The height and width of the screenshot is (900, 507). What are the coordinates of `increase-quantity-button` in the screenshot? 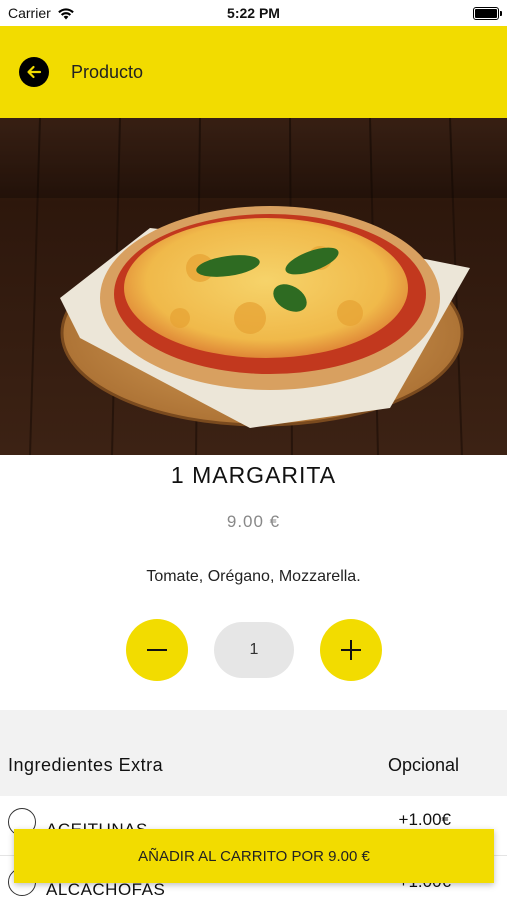 It's located at (351, 650).